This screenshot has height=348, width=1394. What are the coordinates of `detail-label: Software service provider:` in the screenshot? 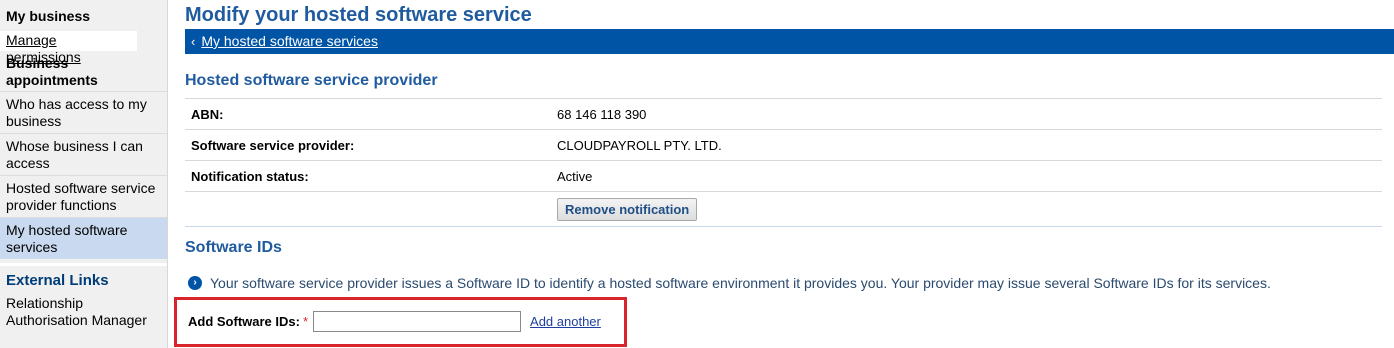 It's located at (273, 145).